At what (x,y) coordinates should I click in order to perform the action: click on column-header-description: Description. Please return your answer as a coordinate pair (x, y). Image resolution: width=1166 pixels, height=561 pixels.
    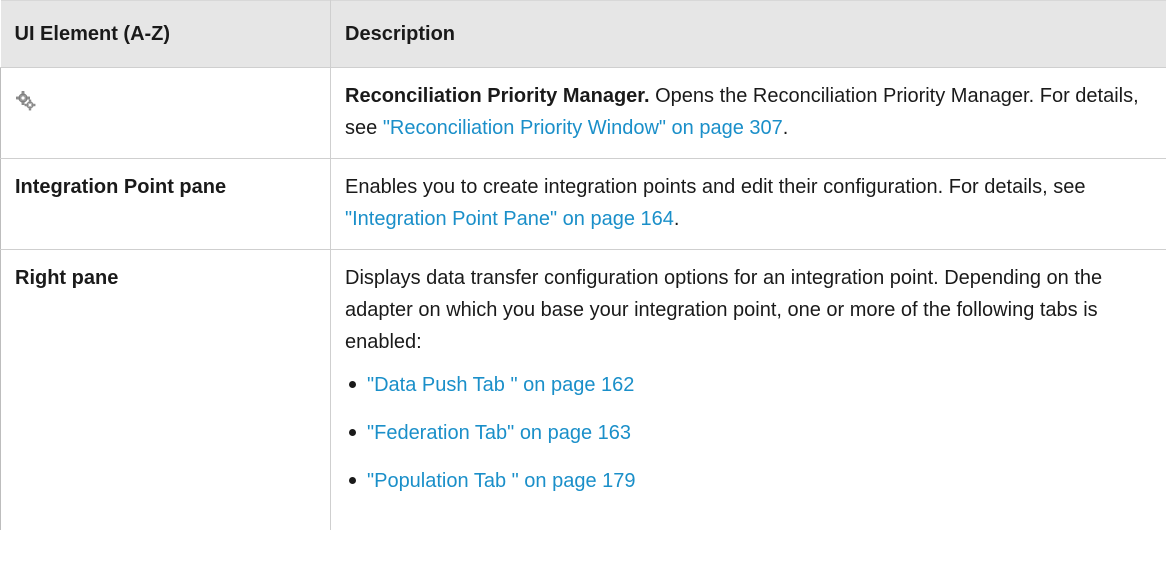
    Looking at the image, I should click on (748, 34).